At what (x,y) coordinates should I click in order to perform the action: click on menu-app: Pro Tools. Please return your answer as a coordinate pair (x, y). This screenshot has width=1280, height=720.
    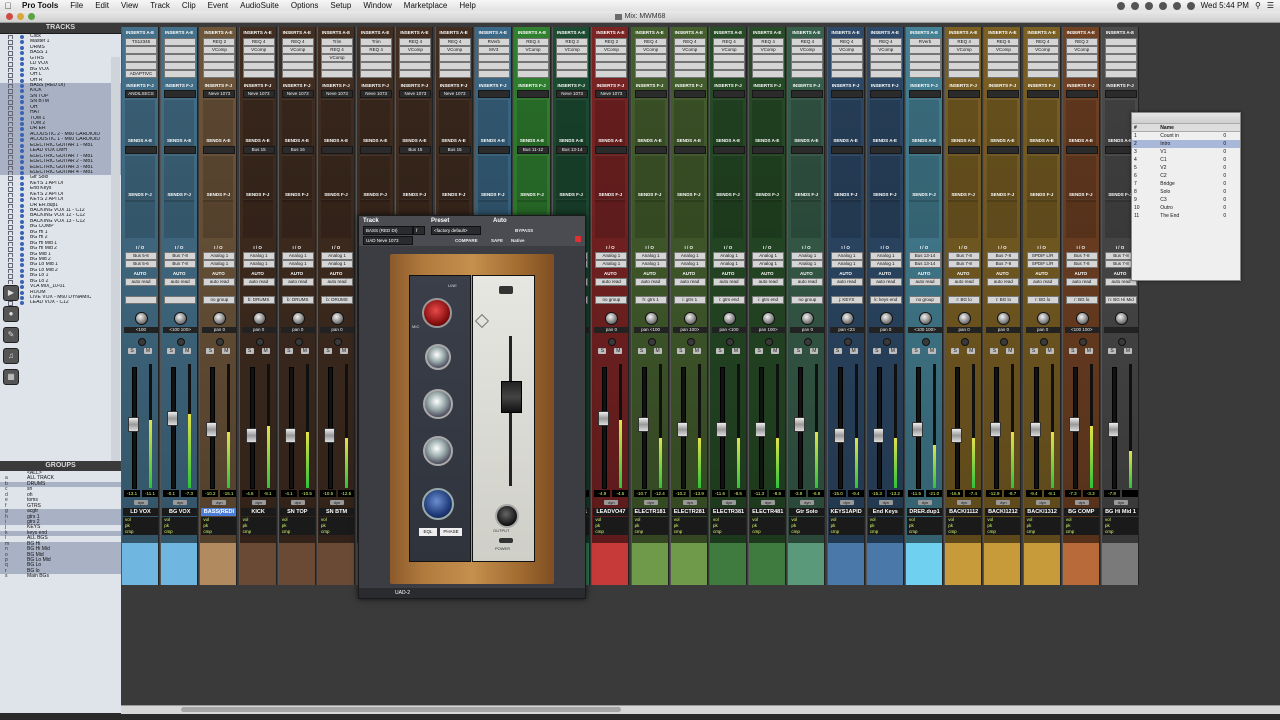
    Looking at the image, I should click on (40, 5).